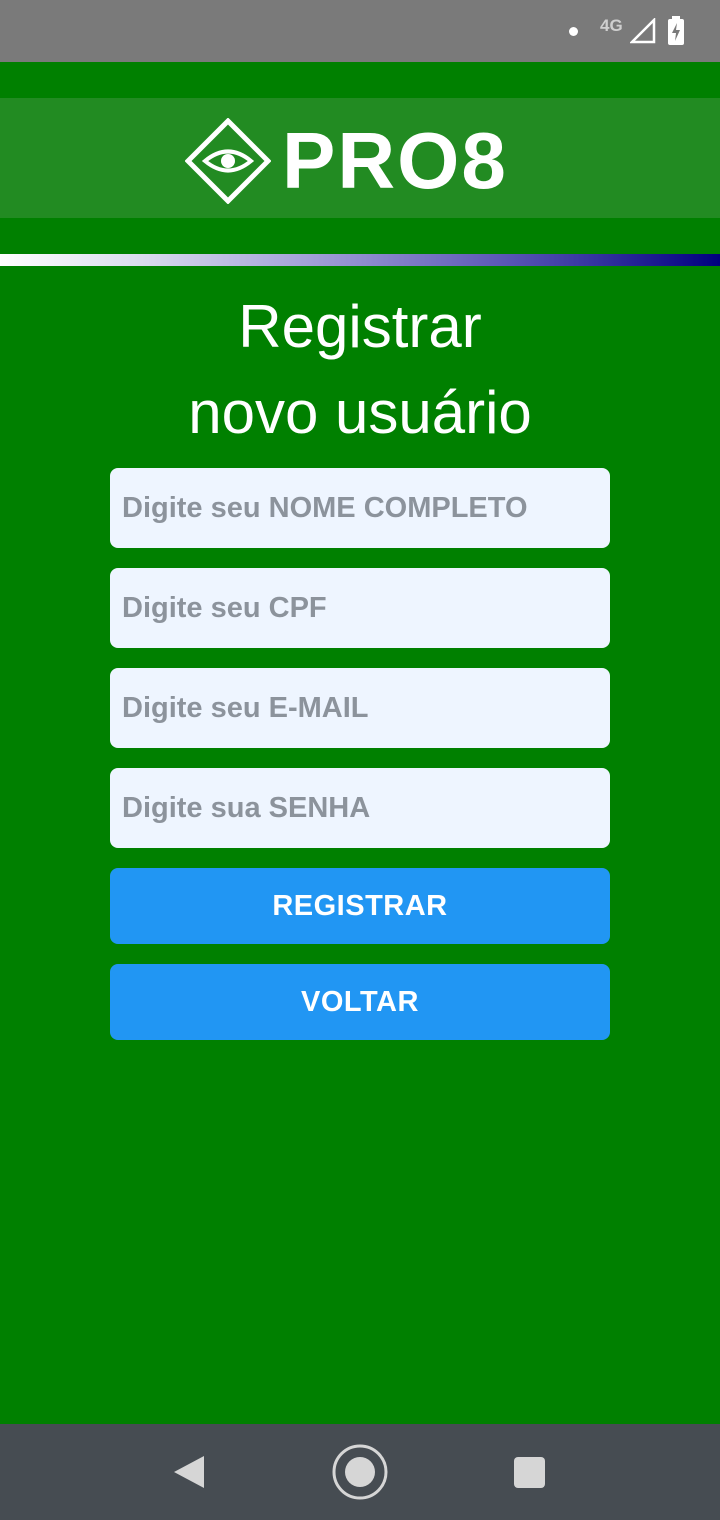 This screenshot has width=720, height=1520. Describe the element at coordinates (360, 608) in the screenshot. I see `cpf-input` at that location.